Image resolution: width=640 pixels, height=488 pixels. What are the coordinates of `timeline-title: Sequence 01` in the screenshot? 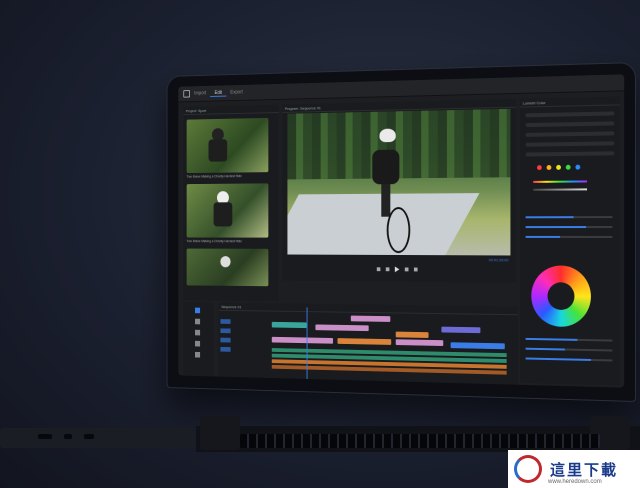 It's located at (368, 309).